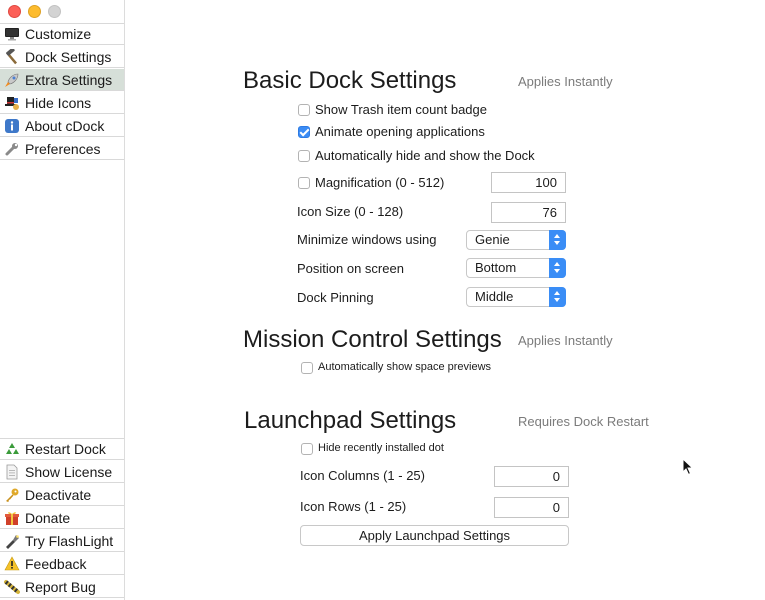 The image size is (765, 600). Describe the element at coordinates (58, 34) in the screenshot. I see `sidebar-item-label: Customize` at that location.